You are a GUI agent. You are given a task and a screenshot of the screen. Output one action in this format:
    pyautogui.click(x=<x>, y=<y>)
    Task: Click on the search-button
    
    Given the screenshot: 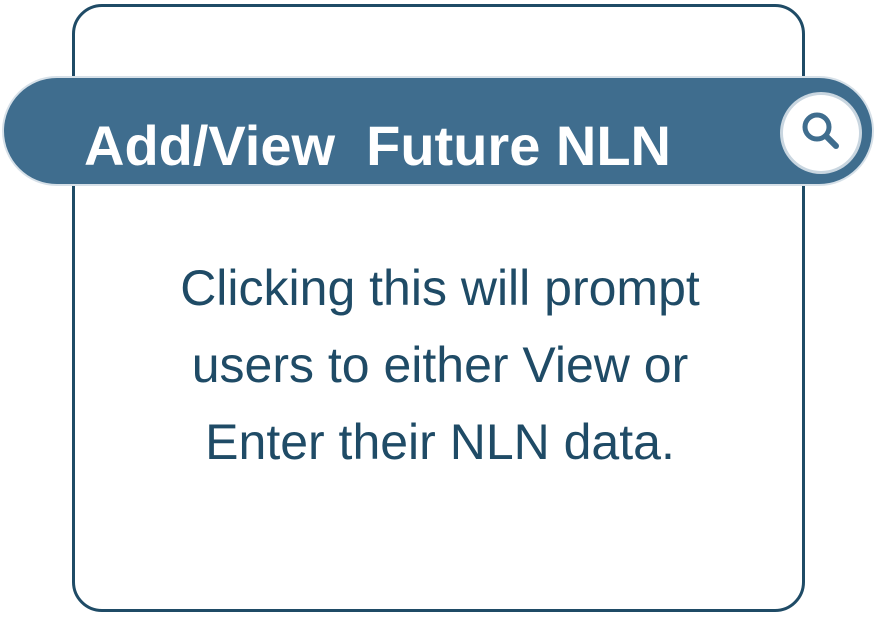 What is the action you would take?
    pyautogui.click(x=821, y=133)
    